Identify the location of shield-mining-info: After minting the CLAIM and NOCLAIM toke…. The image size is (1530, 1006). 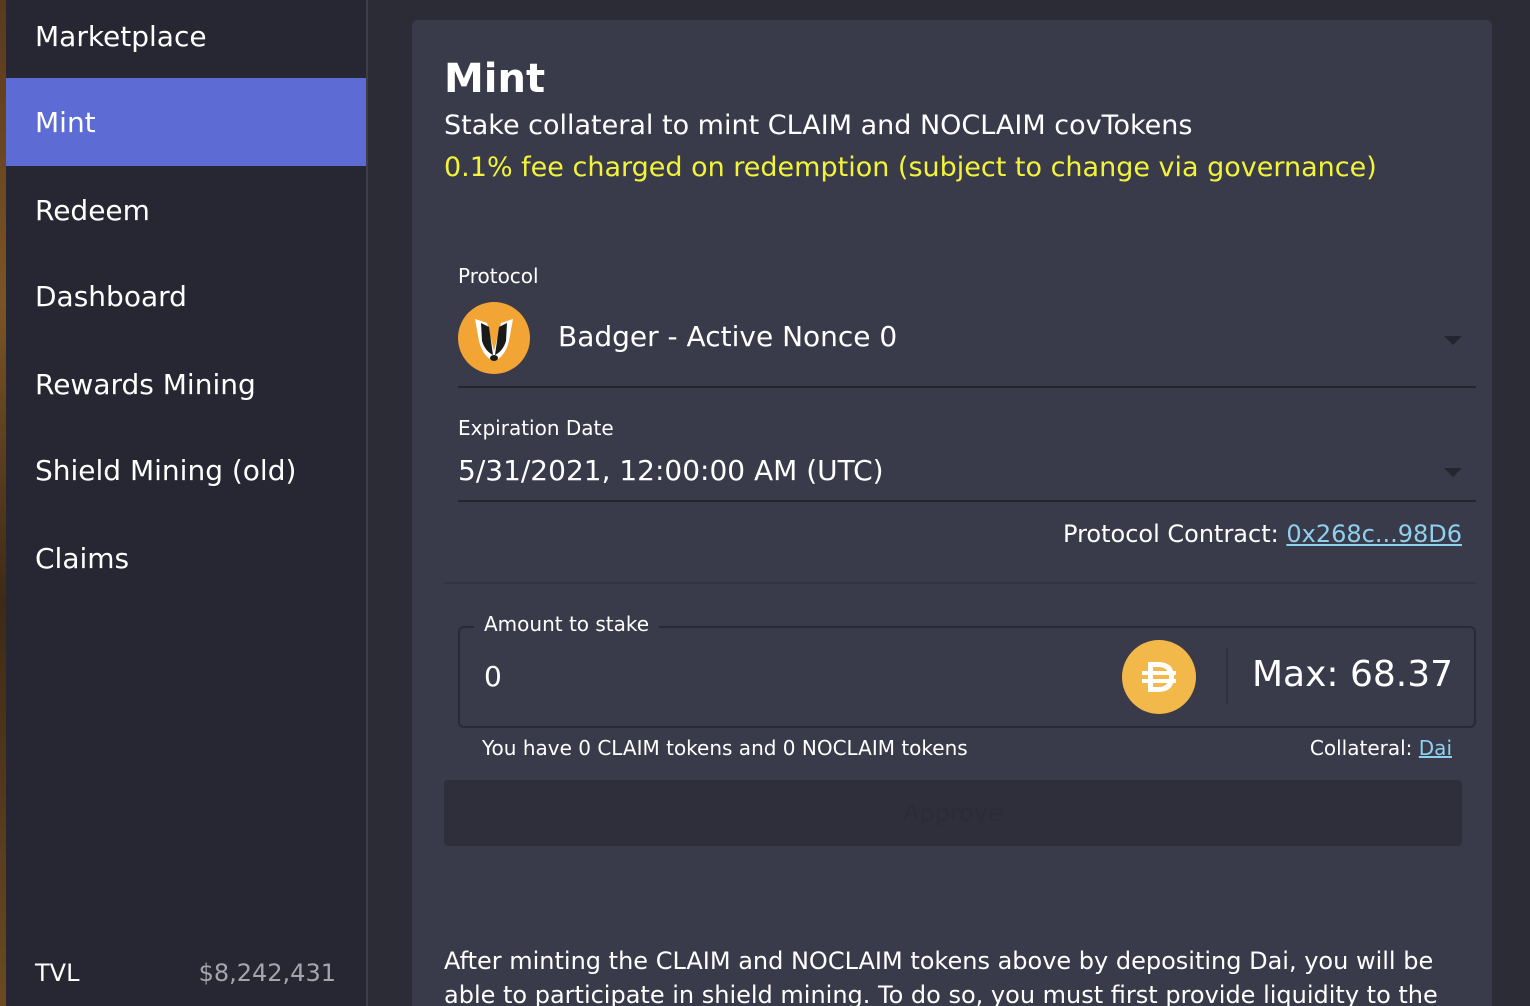
(941, 976).